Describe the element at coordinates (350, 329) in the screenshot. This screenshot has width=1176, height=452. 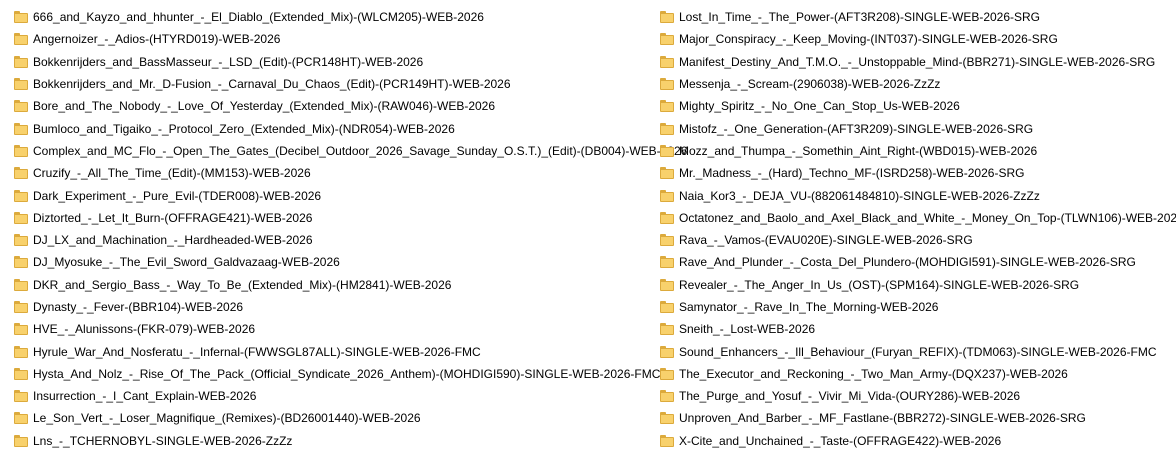
I see `folder-item: HVE_-_Alunissons-(FKR-079)-WEB-2026` at that location.